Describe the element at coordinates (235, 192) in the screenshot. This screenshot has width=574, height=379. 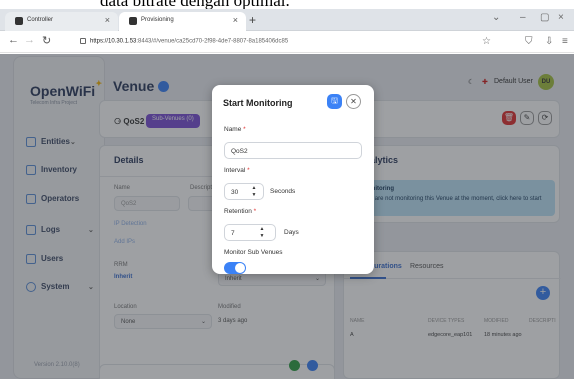
I see `interval-value: 30` at that location.